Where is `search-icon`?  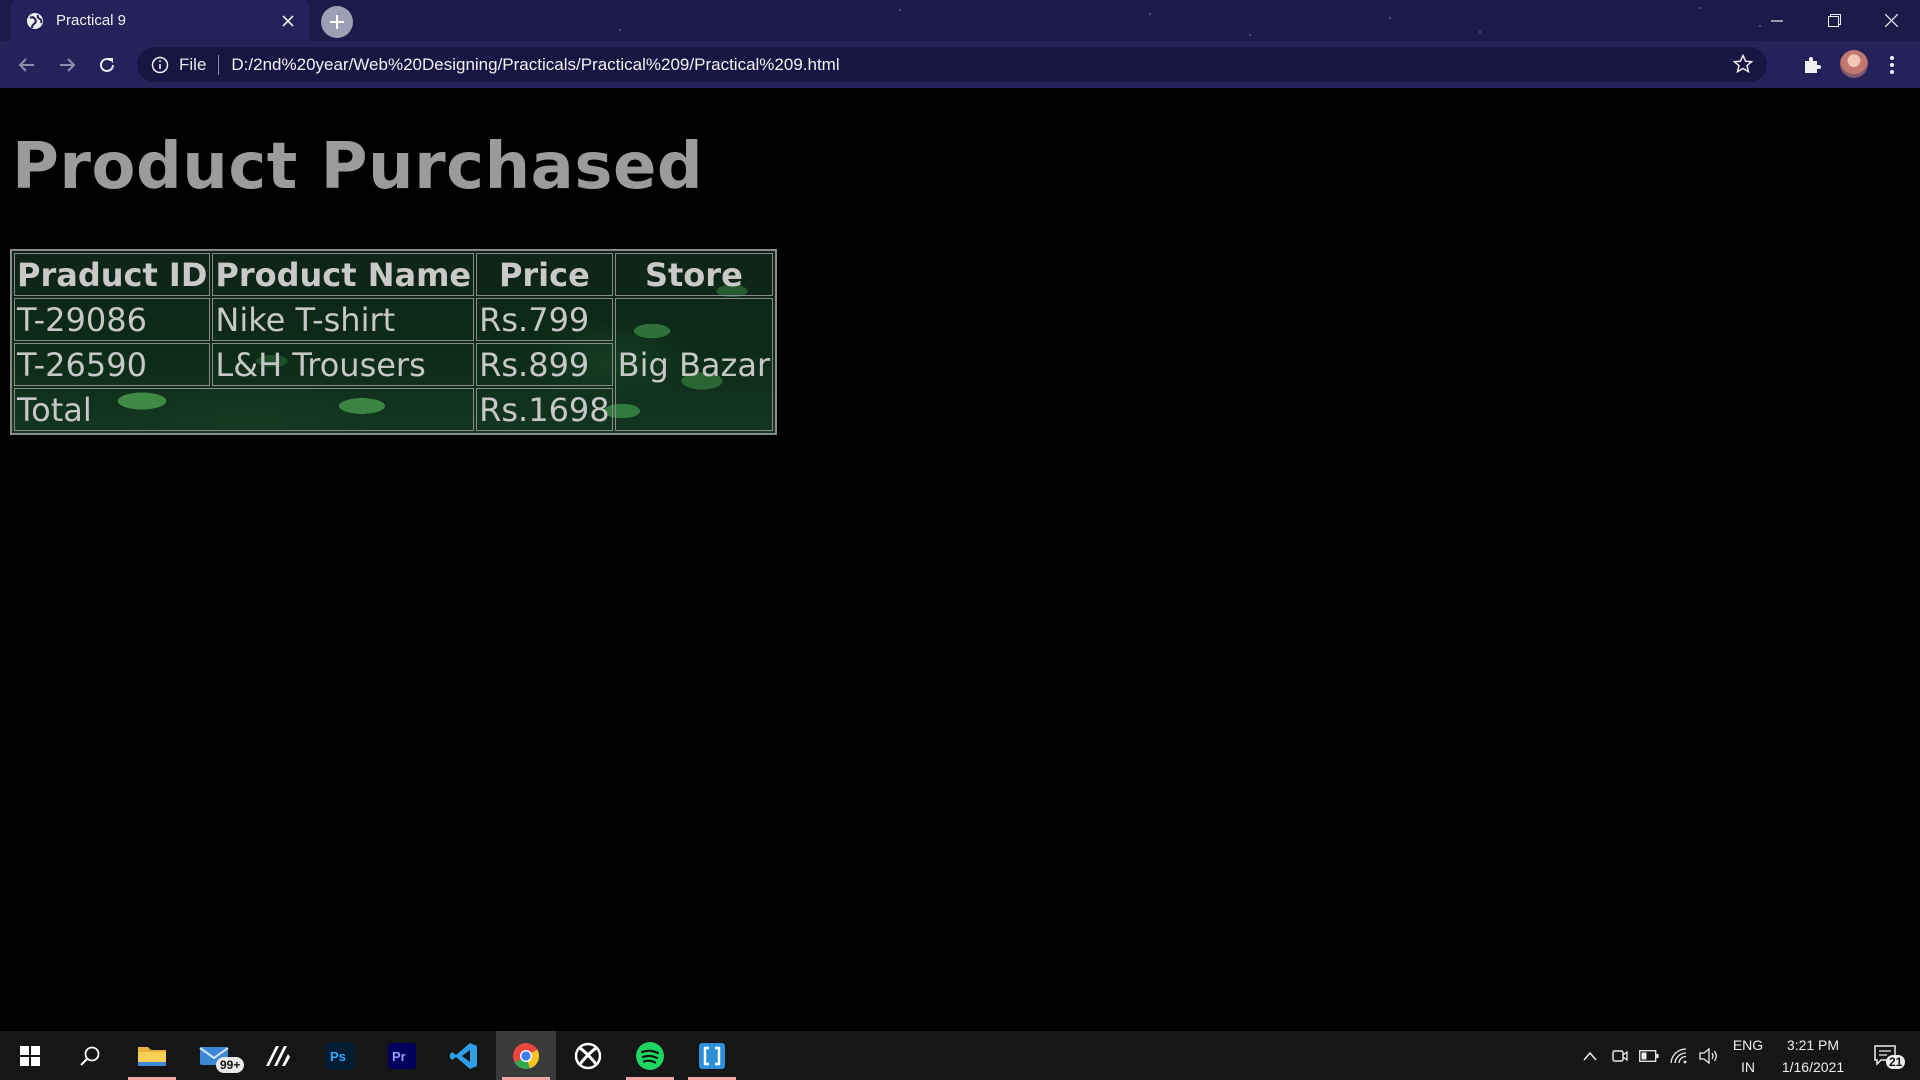 search-icon is located at coordinates (90, 1056).